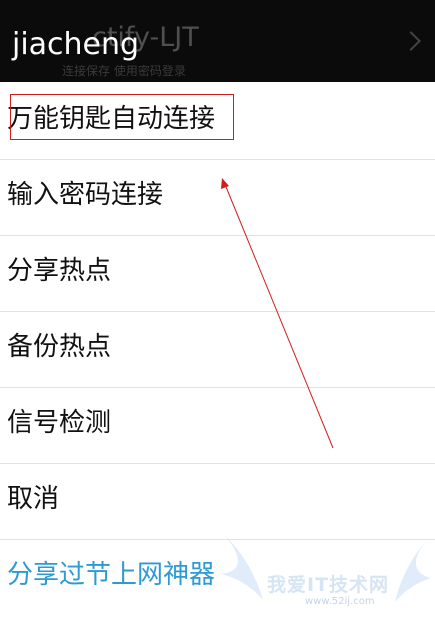  Describe the element at coordinates (217, 198) in the screenshot. I see `menu-item-password-connect: 输入密码连接` at that location.